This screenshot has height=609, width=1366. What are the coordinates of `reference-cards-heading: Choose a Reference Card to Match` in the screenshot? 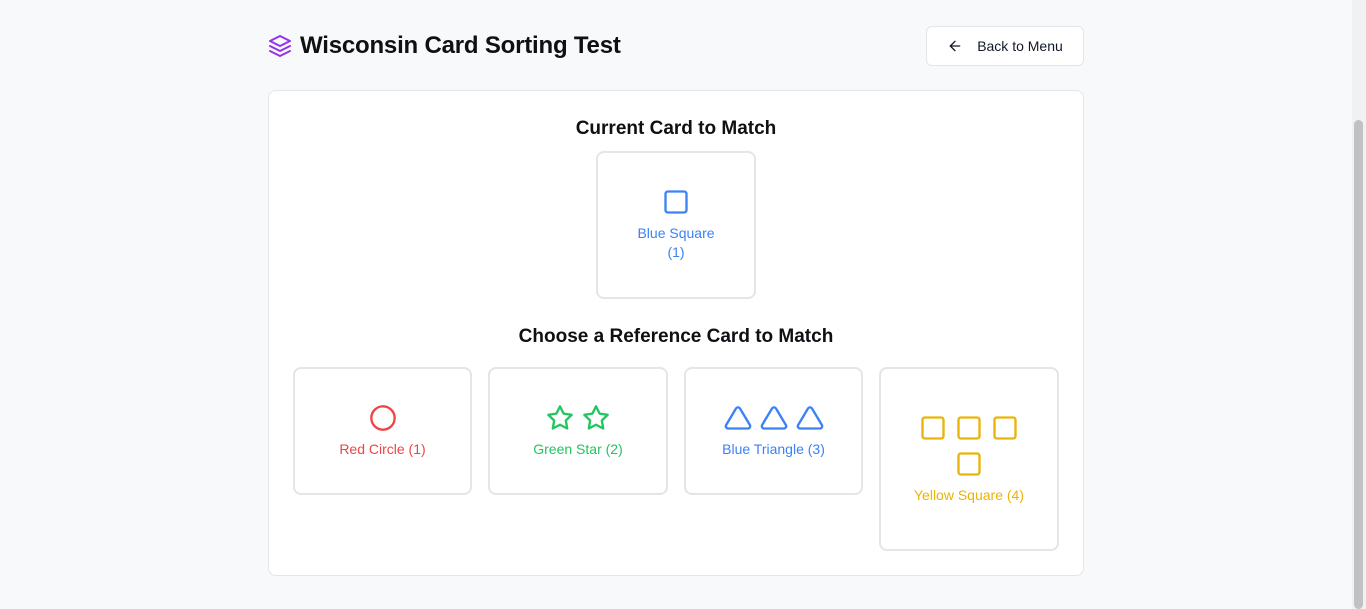 It's located at (676, 336).